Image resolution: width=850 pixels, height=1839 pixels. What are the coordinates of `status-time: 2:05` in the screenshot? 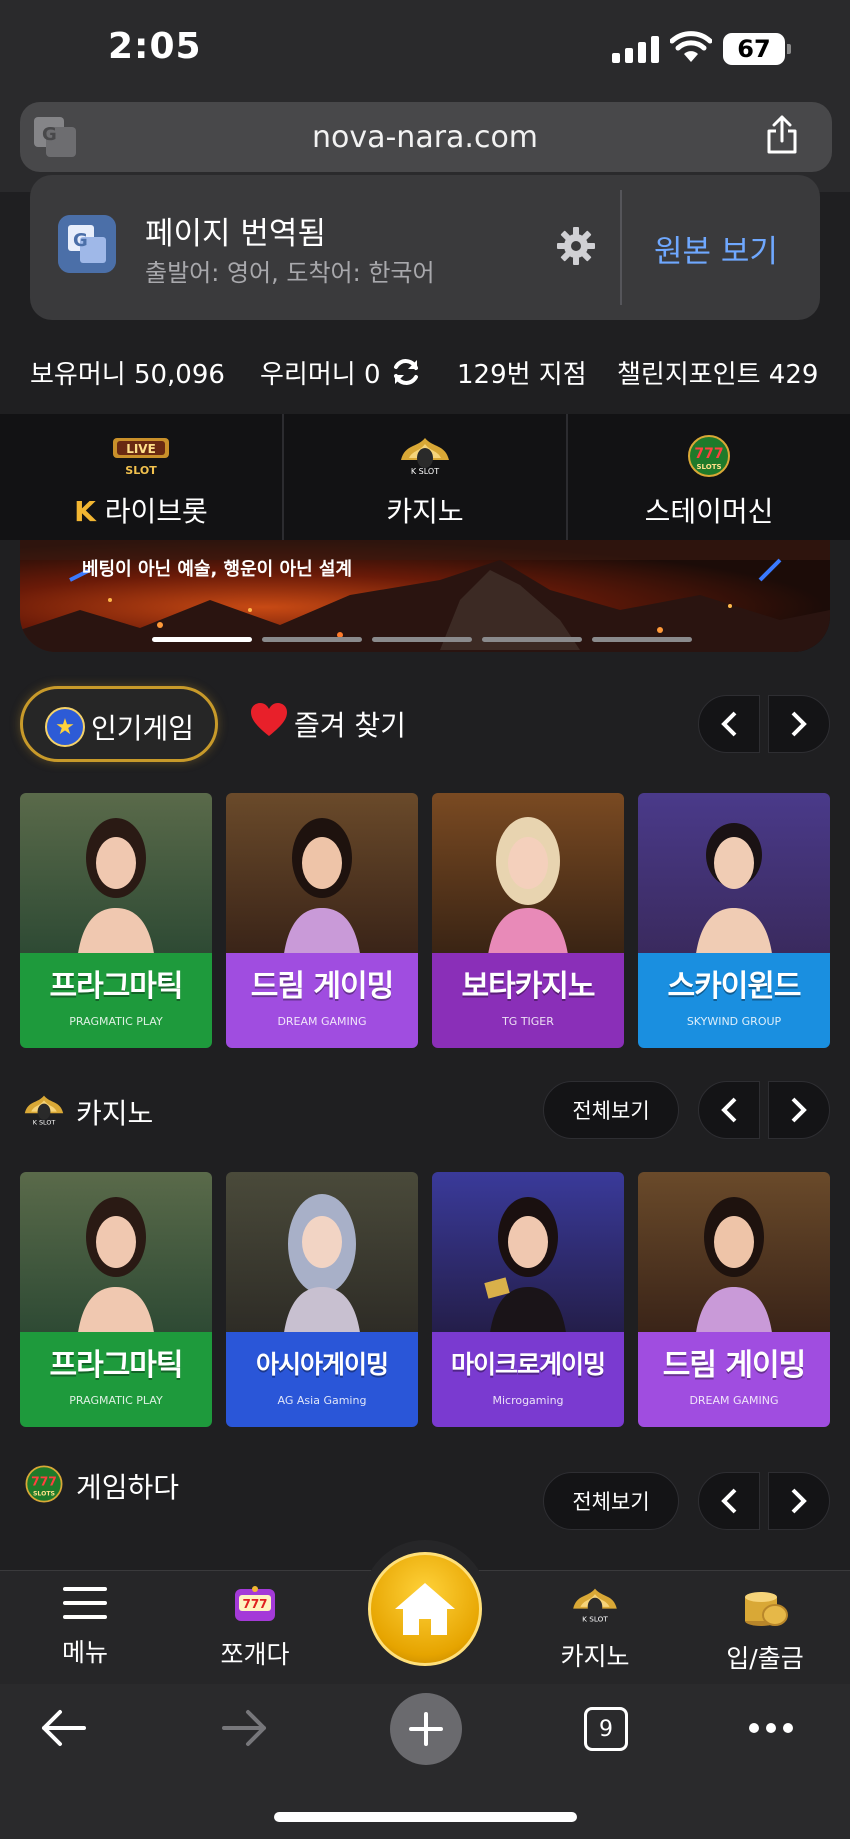 It's located at (155, 46).